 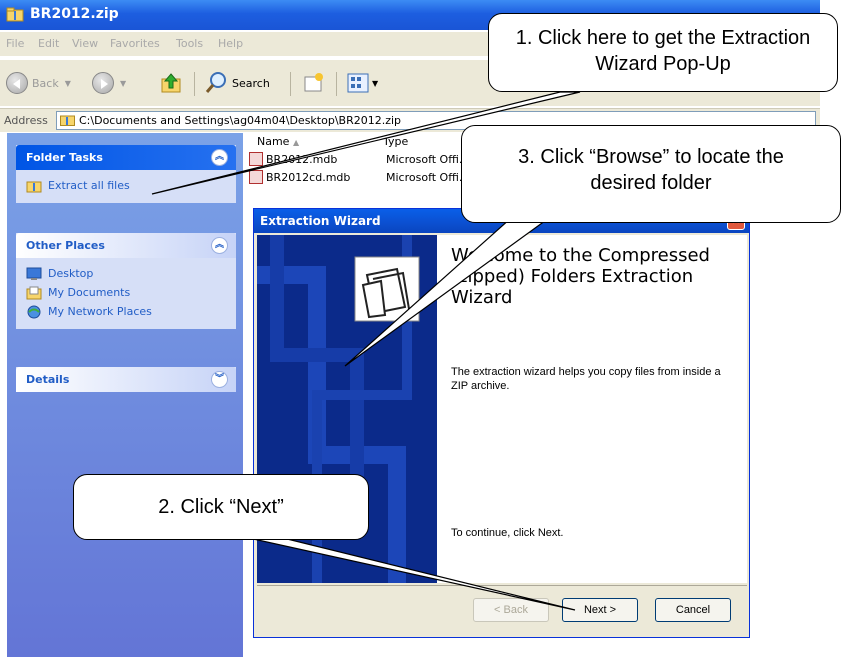 What do you see at coordinates (296, 142) in the screenshot?
I see `sort-ascending-icon: ▲` at bounding box center [296, 142].